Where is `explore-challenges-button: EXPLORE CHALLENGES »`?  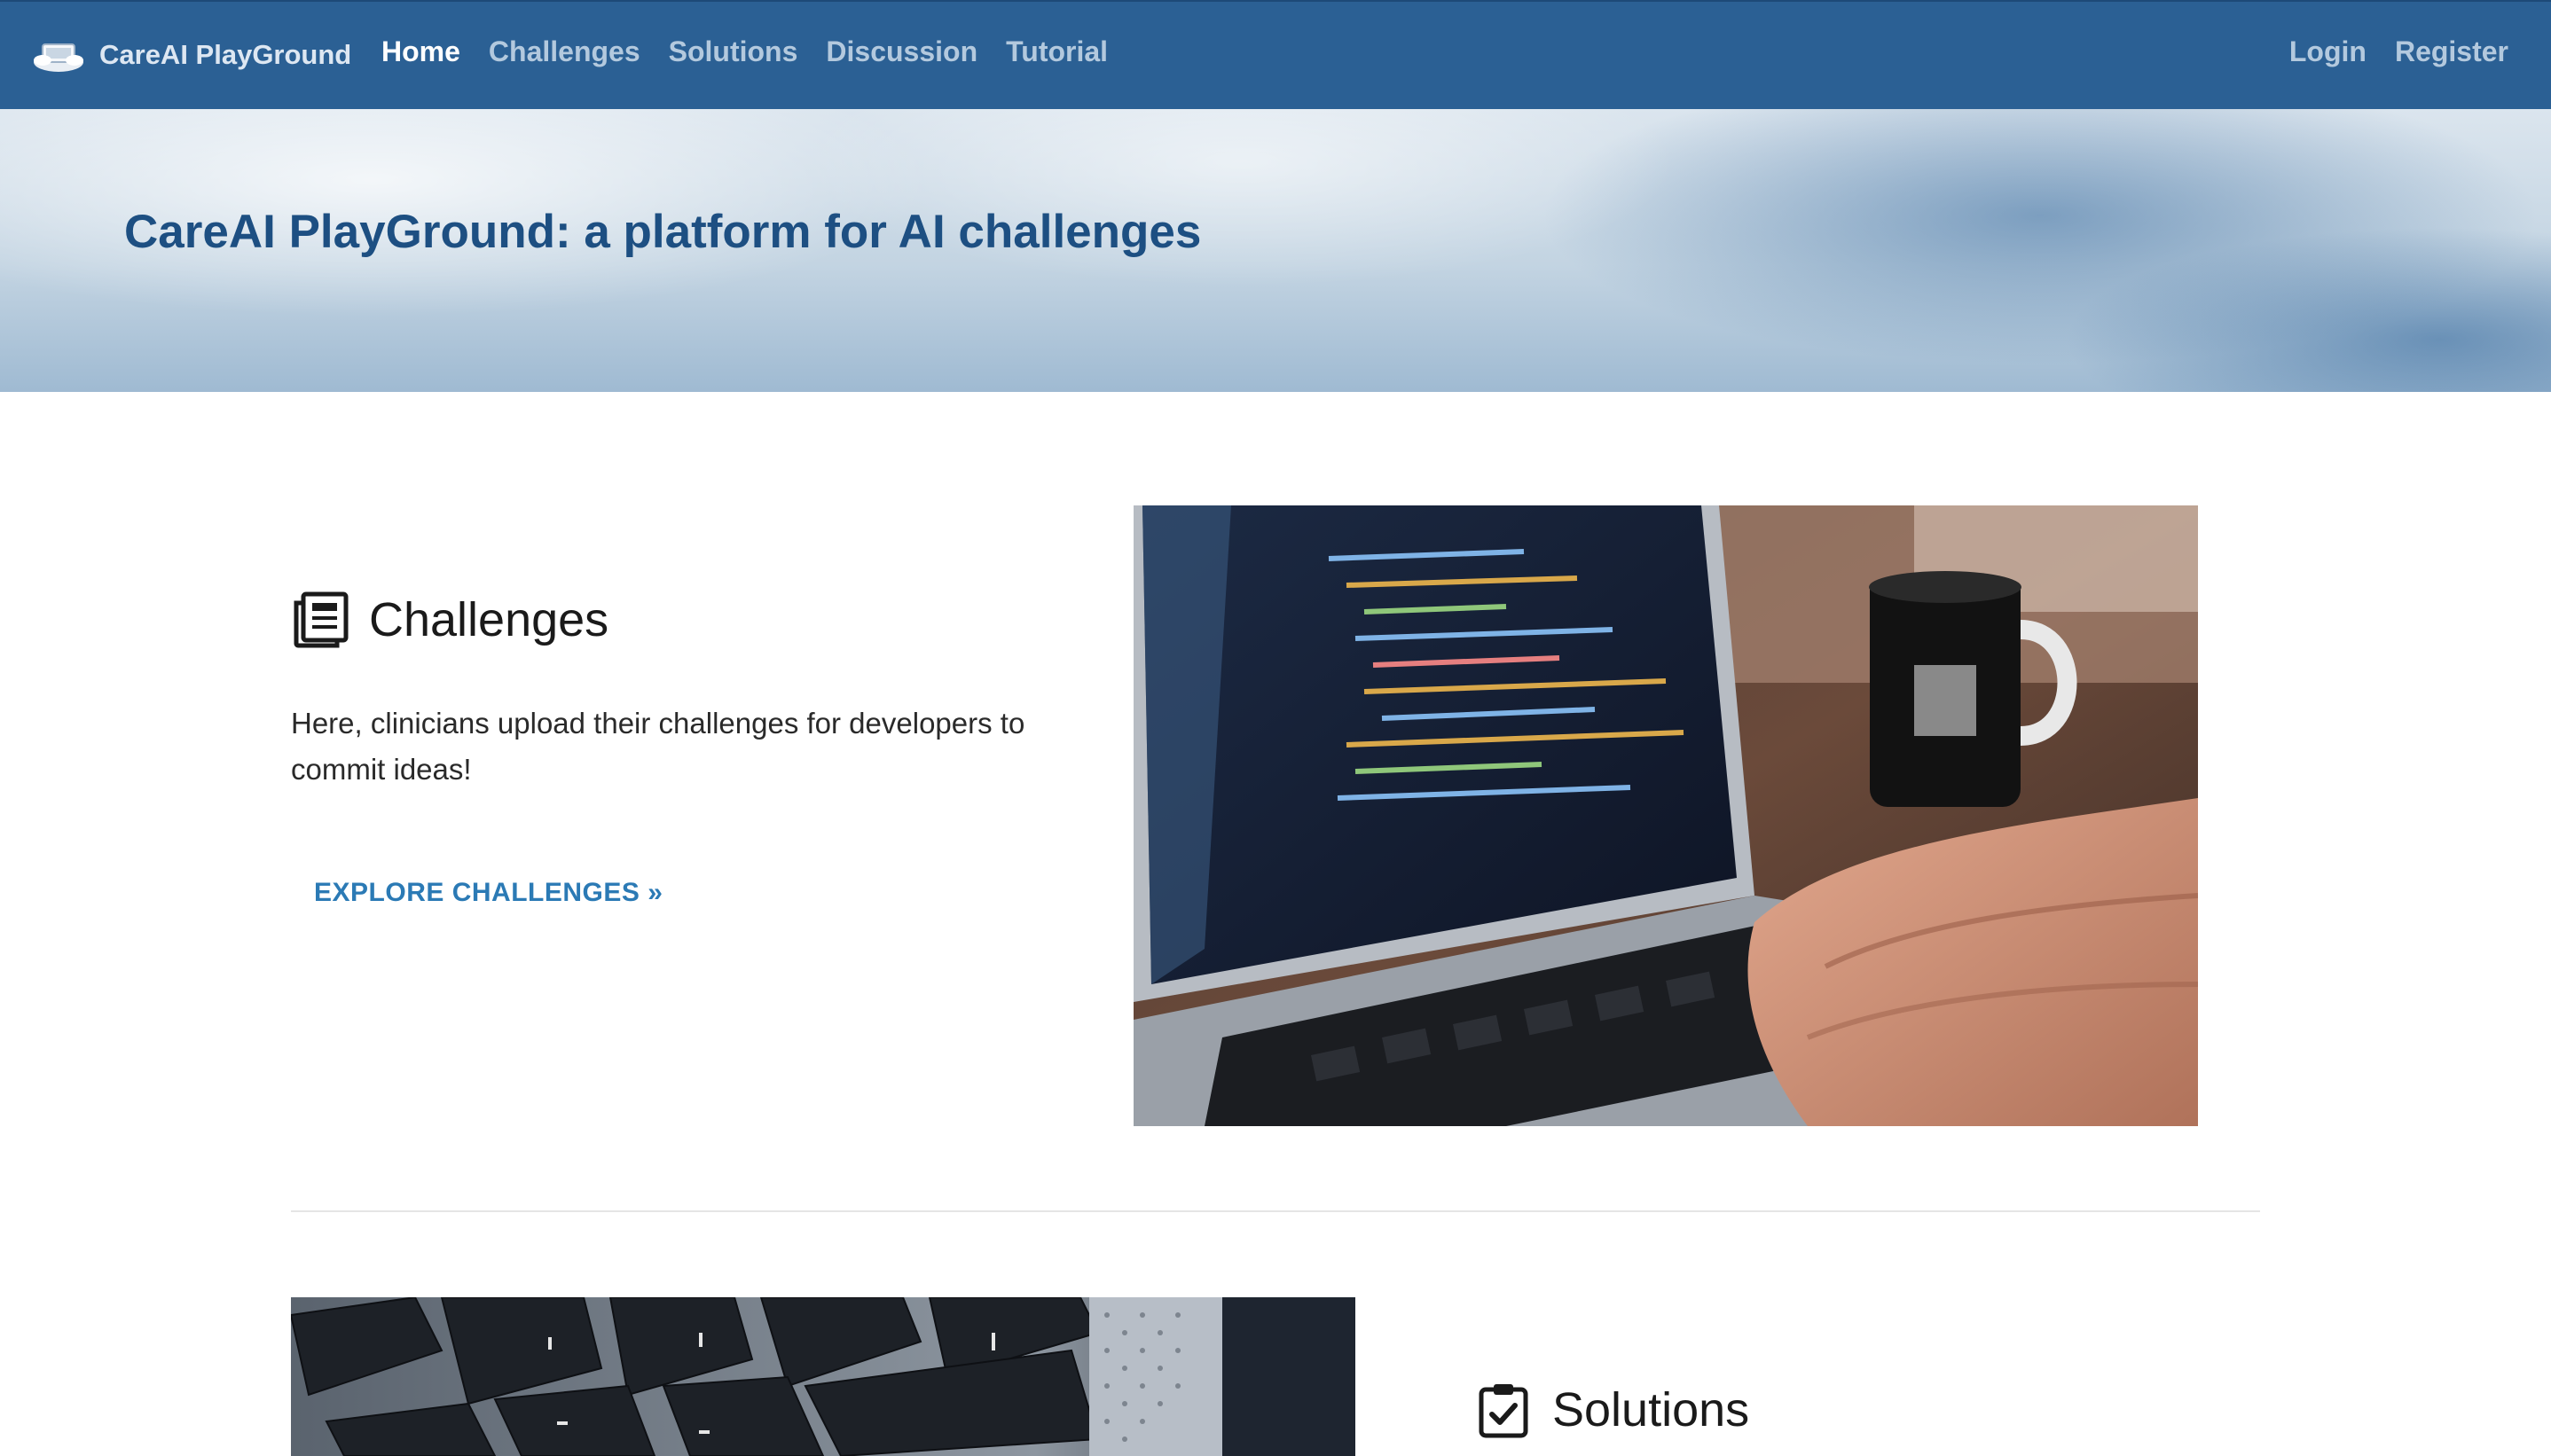
explore-challenges-button: EXPLORE CHALLENGES » is located at coordinates (488, 893).